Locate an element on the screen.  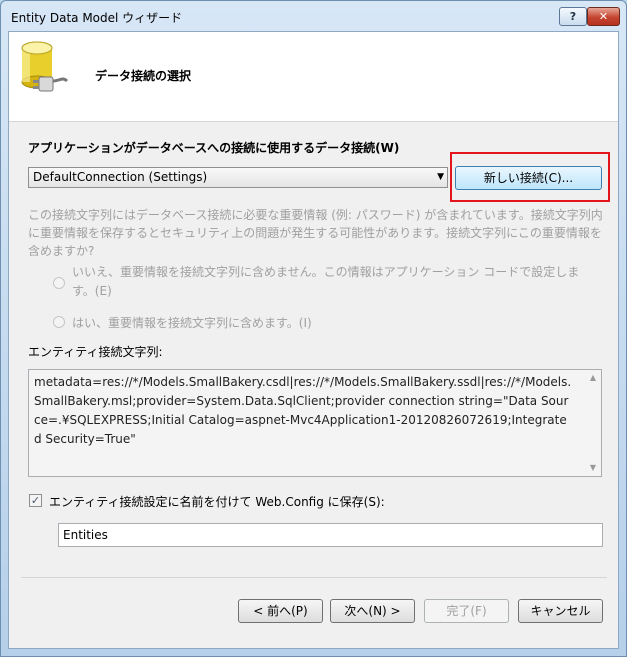
save-webconfig-label: エンティティ接続設定に名前を付けて Web.Config に保存(S): is located at coordinates (217, 502).